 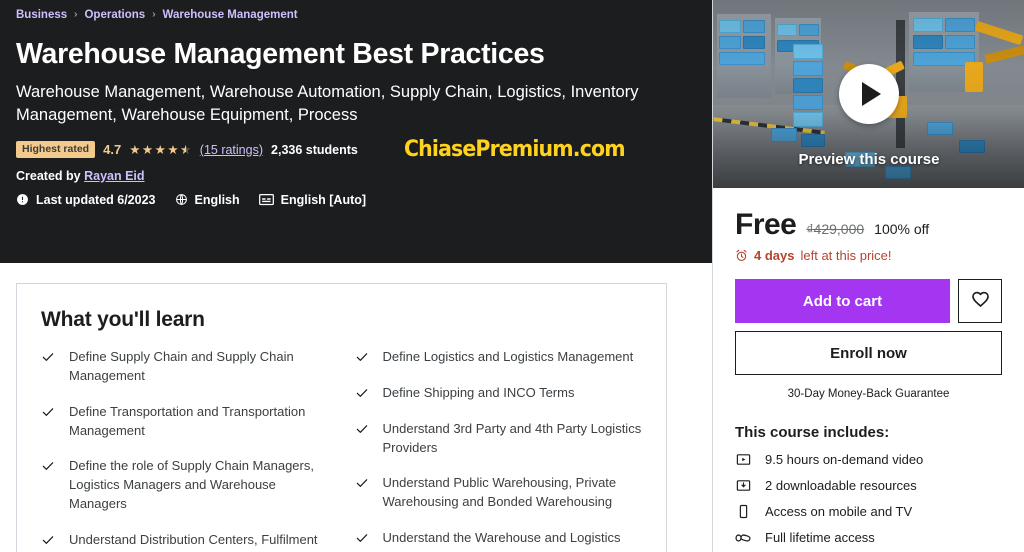 I want to click on preview-this-course-label: Preview this course, so click(x=869, y=159).